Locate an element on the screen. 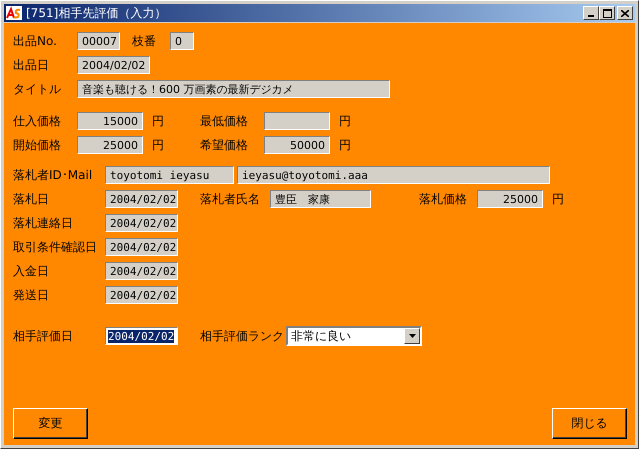 This screenshot has width=639, height=449. window-title: [751]相手先評価（入力） is located at coordinates (97, 13).